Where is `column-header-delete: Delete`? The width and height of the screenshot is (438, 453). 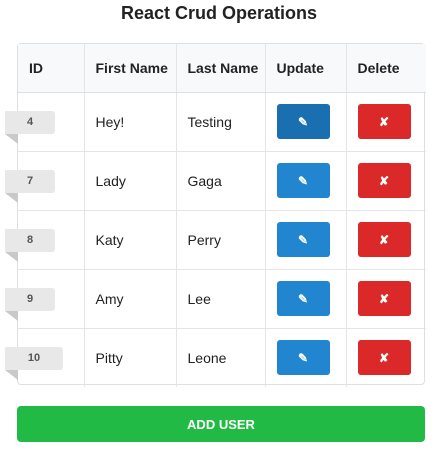
column-header-delete: Delete is located at coordinates (386, 68).